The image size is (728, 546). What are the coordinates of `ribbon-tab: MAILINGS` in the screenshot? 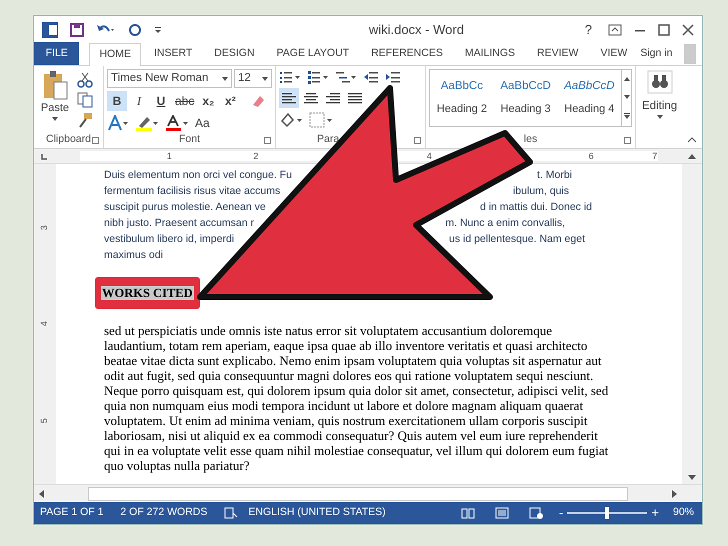 It's located at (490, 53).